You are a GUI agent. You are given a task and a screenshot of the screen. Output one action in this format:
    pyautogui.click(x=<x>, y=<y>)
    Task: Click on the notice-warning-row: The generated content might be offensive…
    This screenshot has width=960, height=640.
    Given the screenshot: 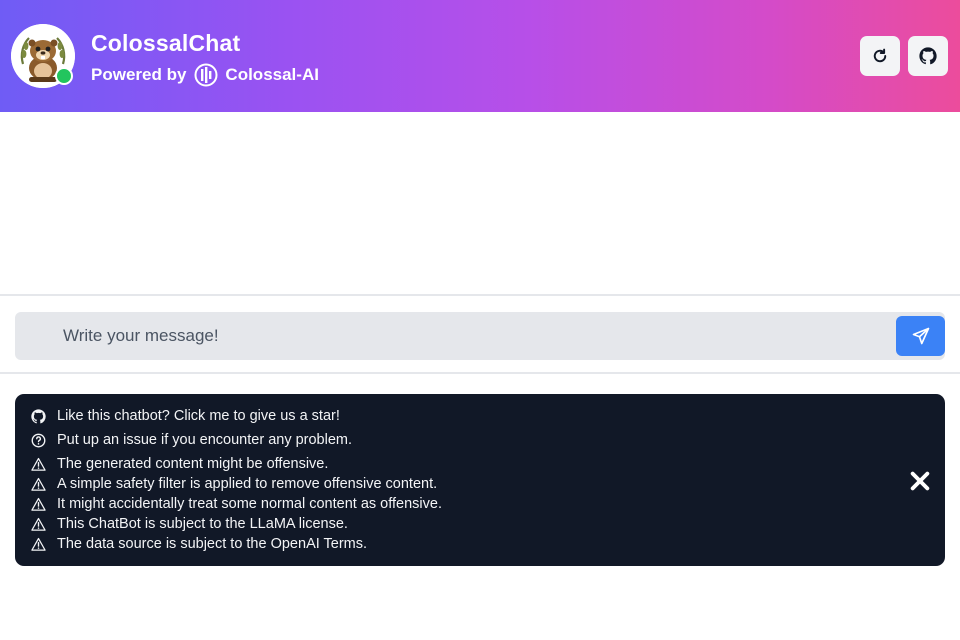 What is the action you would take?
    pyautogui.click(x=179, y=464)
    